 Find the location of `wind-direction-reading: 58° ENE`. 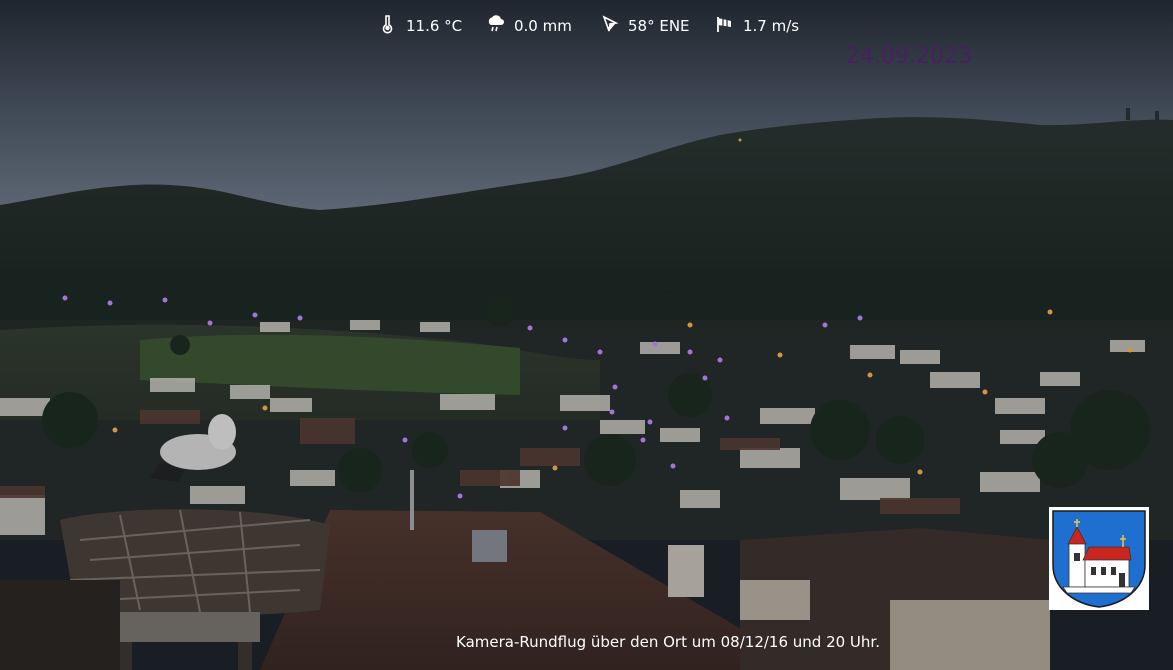

wind-direction-reading: 58° ENE is located at coordinates (645, 26).